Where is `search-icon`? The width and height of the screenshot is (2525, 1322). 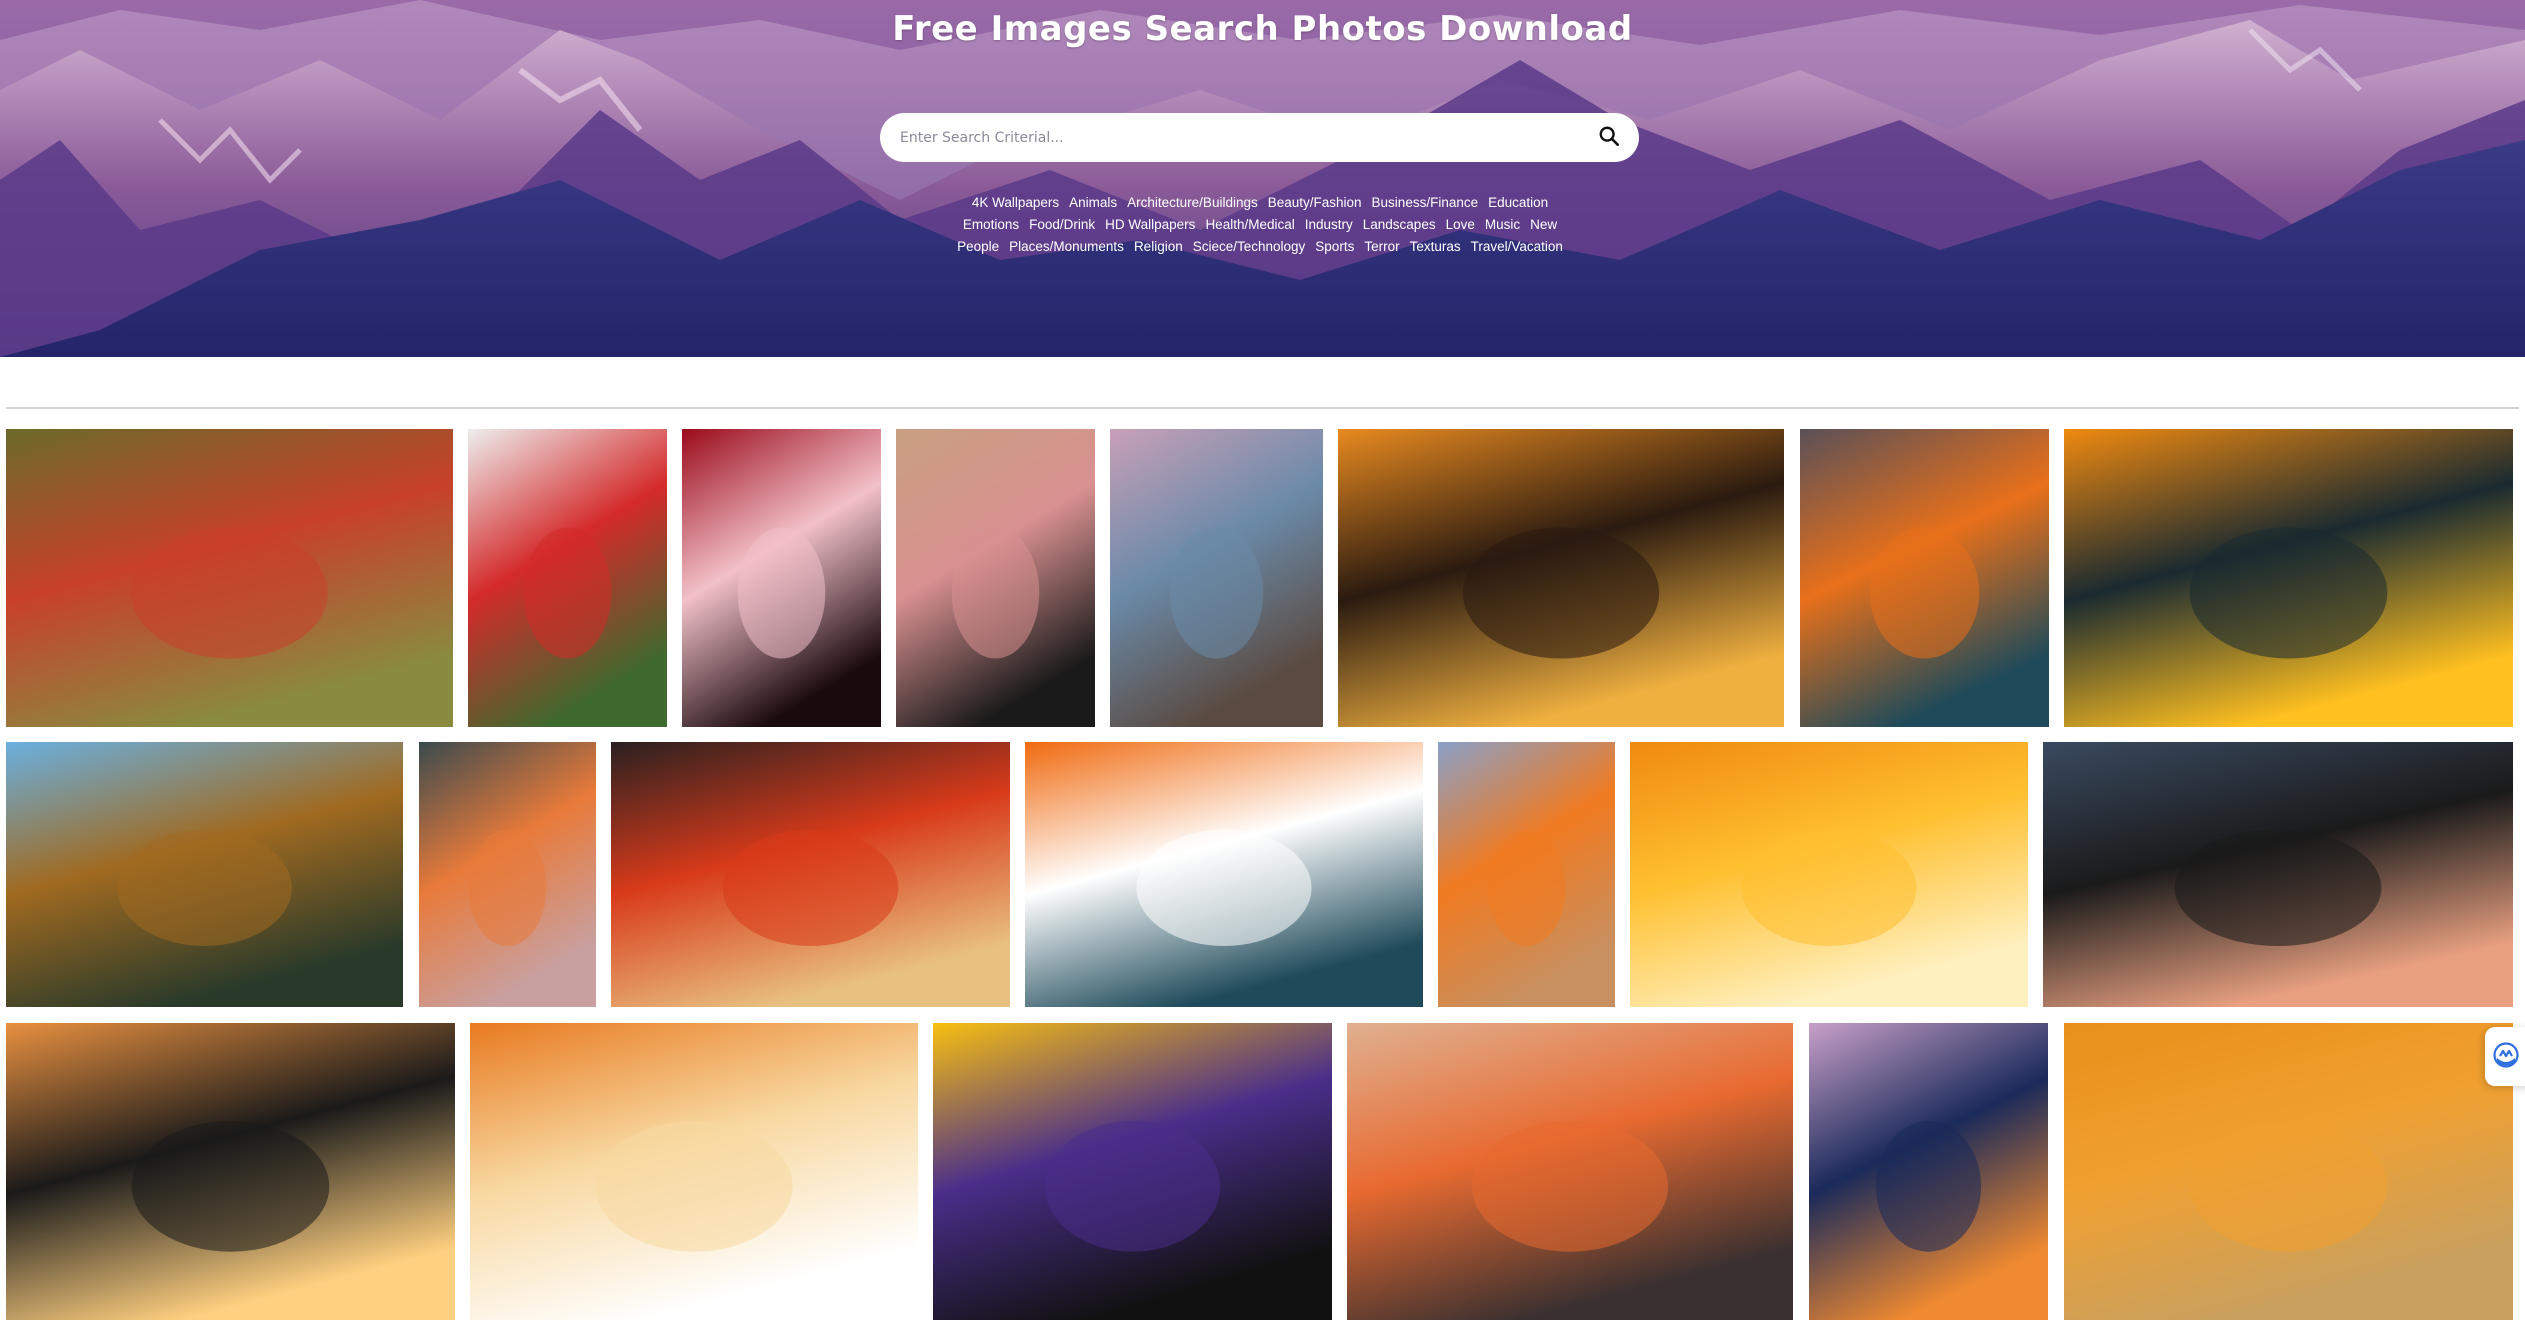 search-icon is located at coordinates (1609, 137).